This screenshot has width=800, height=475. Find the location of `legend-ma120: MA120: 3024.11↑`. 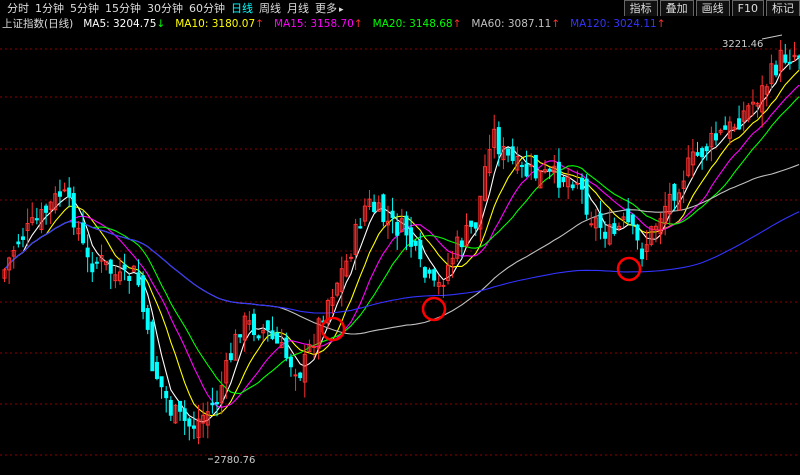

legend-ma120: MA120: 3024.11↑ is located at coordinates (617, 24).